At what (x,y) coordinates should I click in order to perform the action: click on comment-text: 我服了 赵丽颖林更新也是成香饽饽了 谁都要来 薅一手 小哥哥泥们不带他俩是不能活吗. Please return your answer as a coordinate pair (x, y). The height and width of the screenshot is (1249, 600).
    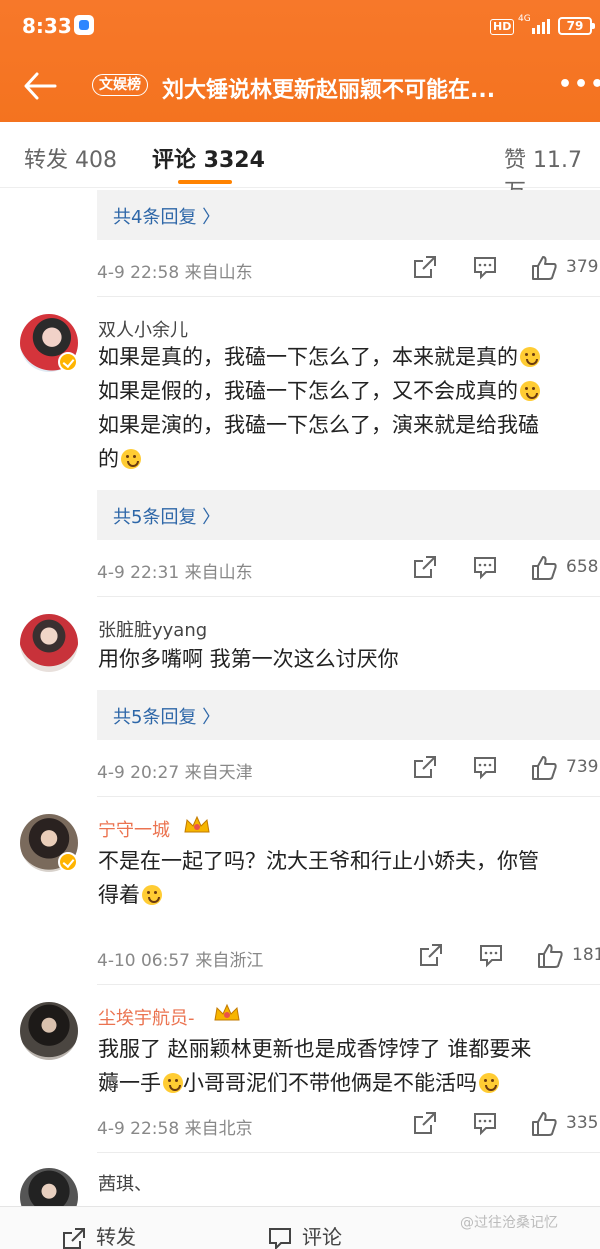
    Looking at the image, I should click on (315, 1066).